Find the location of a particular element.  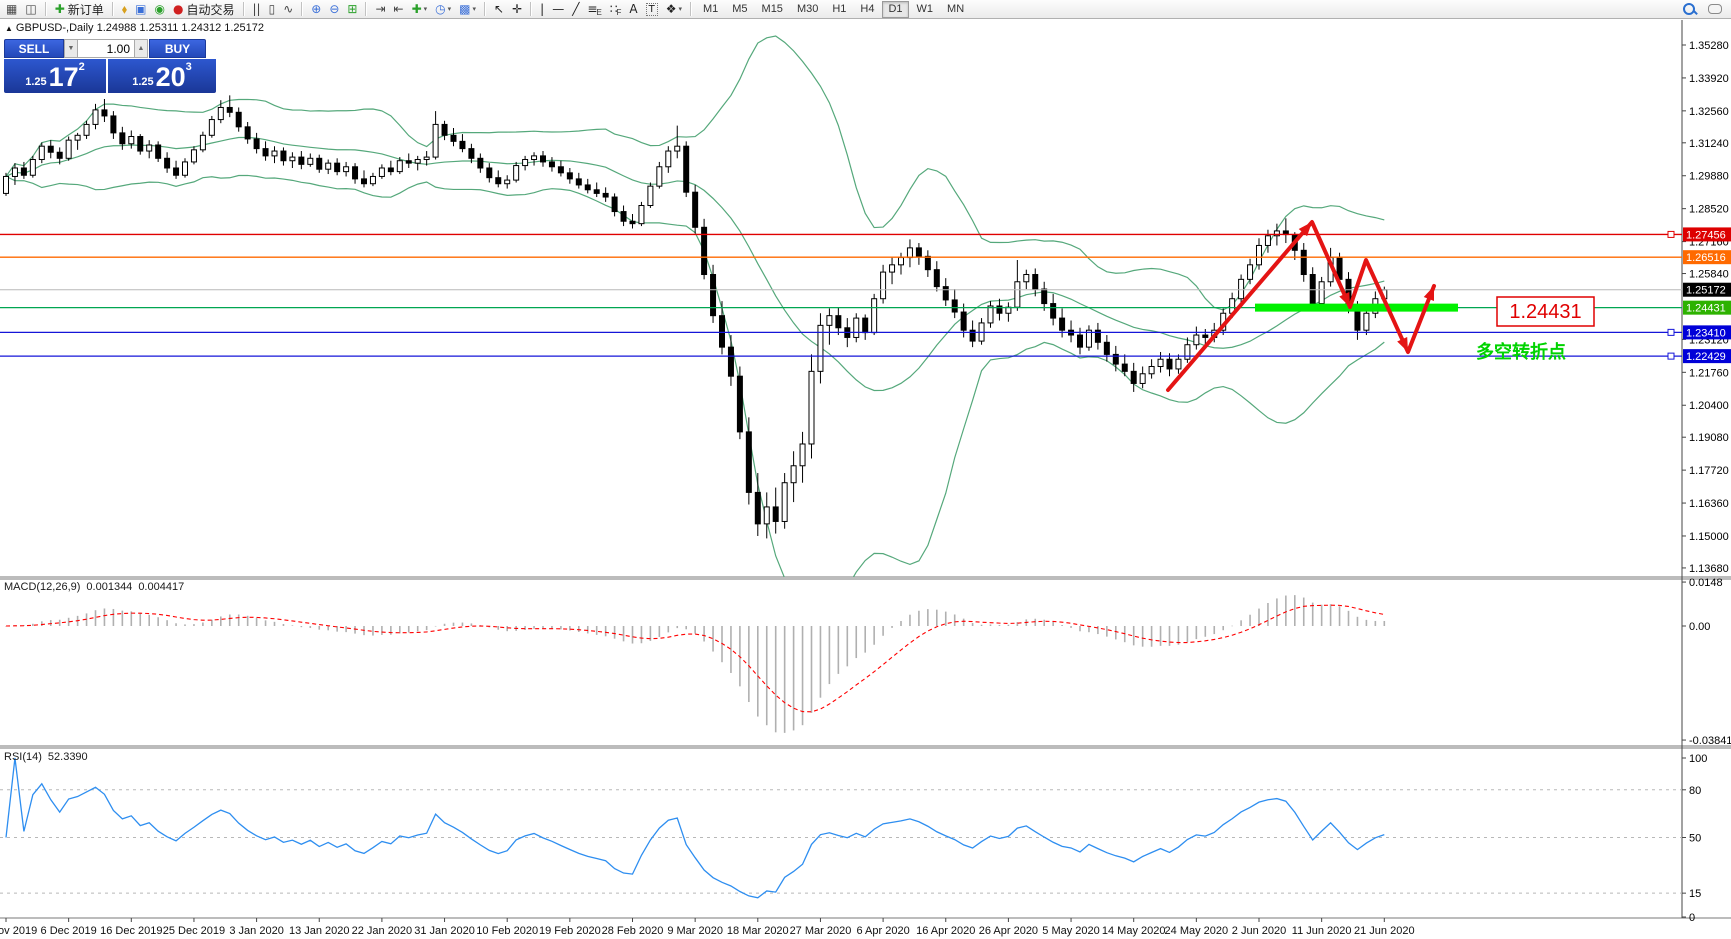

price-callout: 1.24431 is located at coordinates (1545, 311).